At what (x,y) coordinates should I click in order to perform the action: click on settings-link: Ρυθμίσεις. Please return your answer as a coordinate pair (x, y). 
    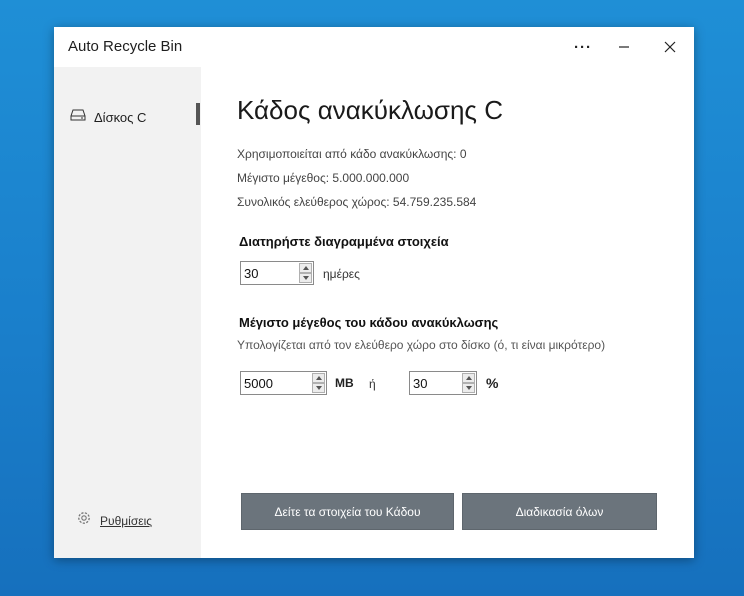
    Looking at the image, I should click on (114, 520).